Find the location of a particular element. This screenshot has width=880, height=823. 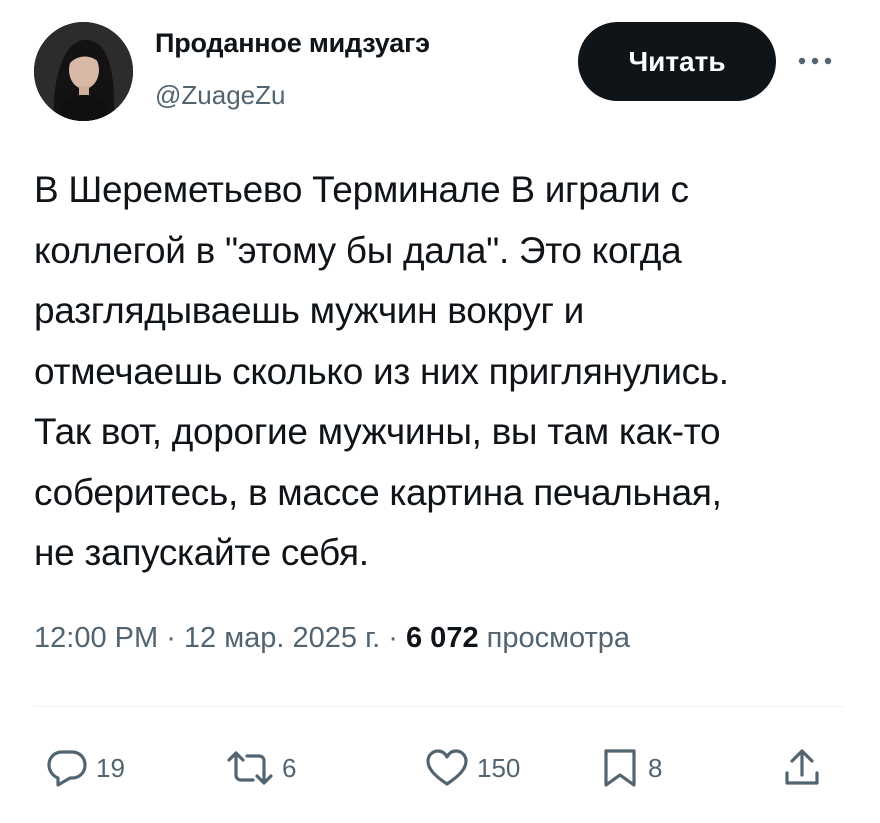

like-count: 150 is located at coordinates (499, 767).